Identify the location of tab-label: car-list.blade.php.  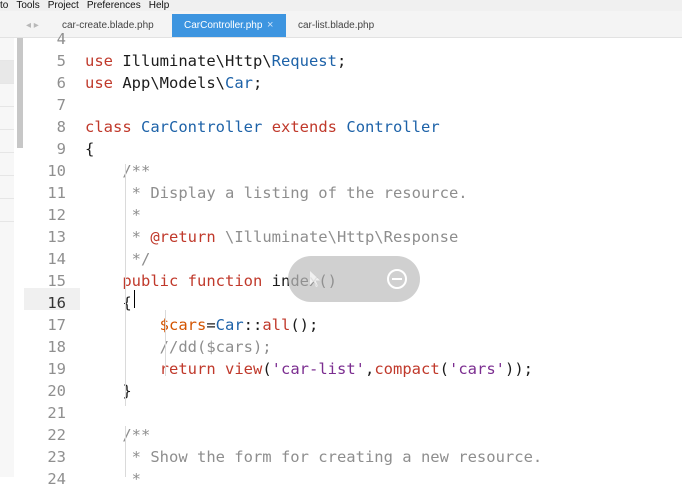
(336, 25).